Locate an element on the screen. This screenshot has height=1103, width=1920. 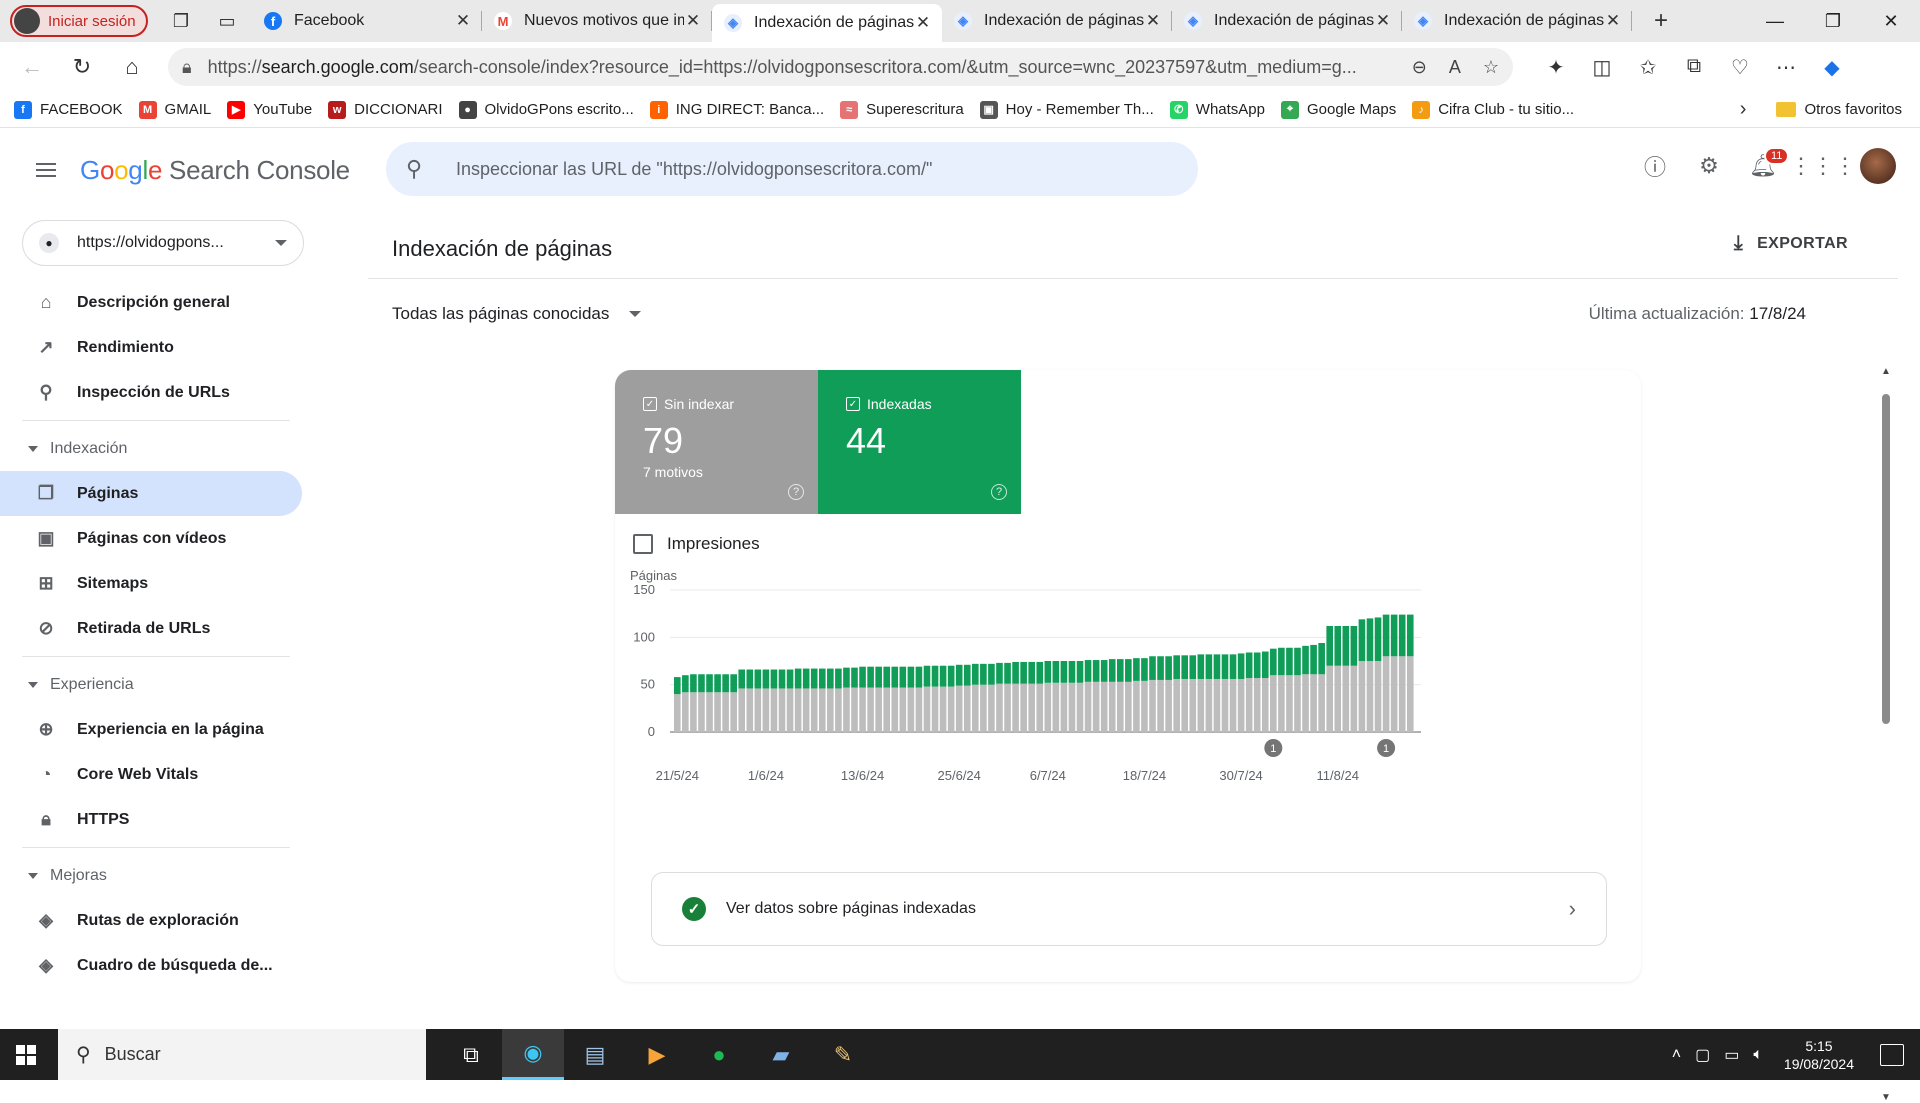
scrollbar: ▲ ▼ is located at coordinates (1886, 734).